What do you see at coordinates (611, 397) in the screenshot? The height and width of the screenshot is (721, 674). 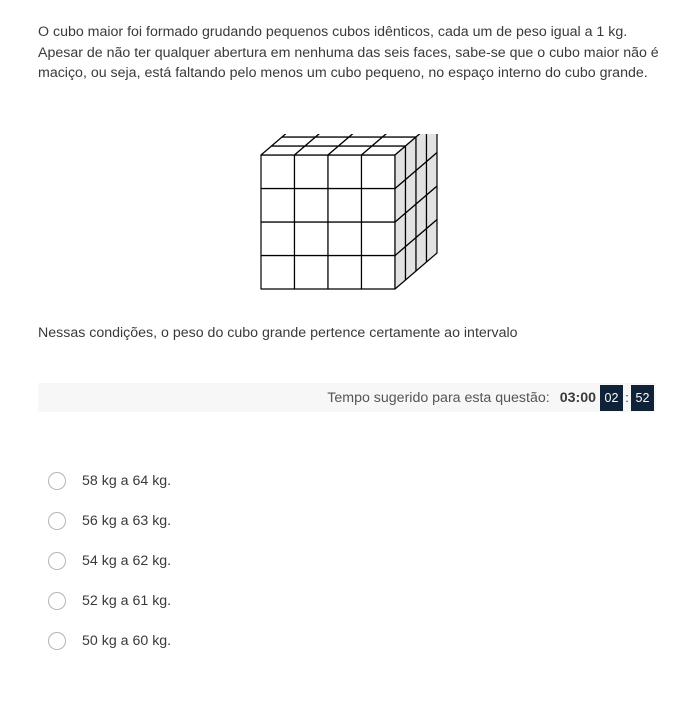 I see `timer-minutes: 02` at bounding box center [611, 397].